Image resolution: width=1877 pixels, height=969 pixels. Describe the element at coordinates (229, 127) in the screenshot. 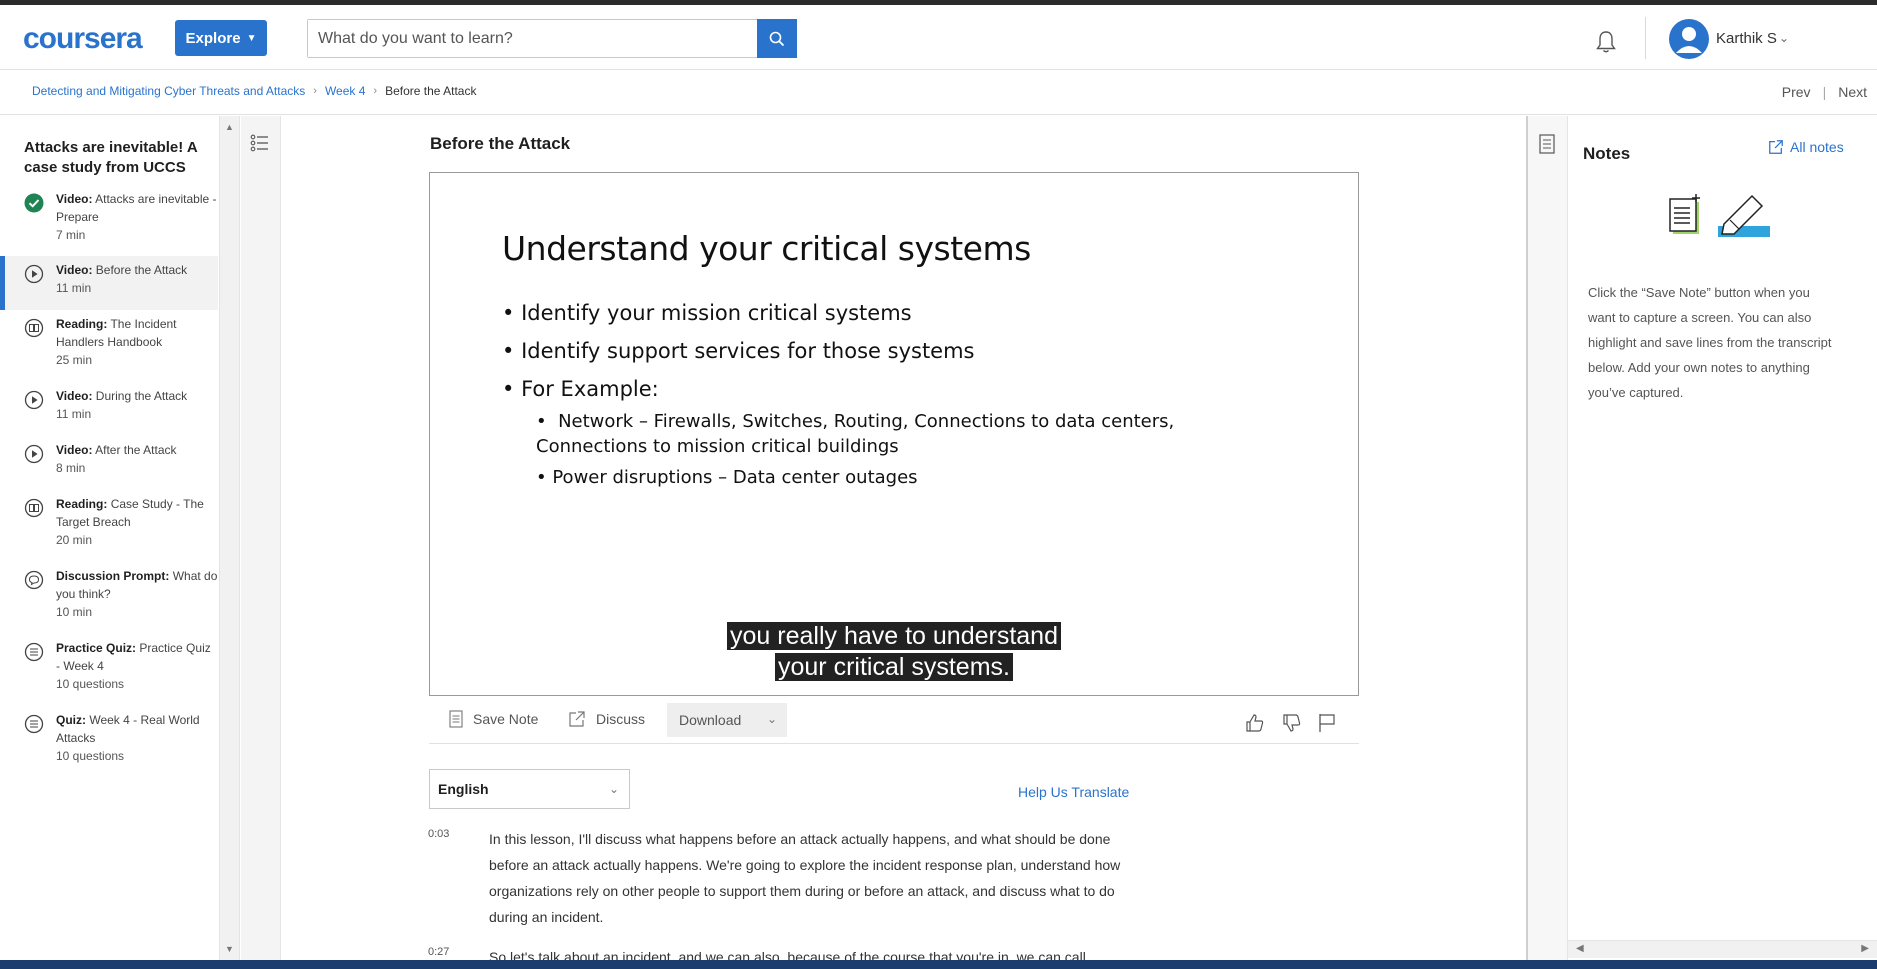

I see `scroll-up-arrow-icon: ▲` at that location.